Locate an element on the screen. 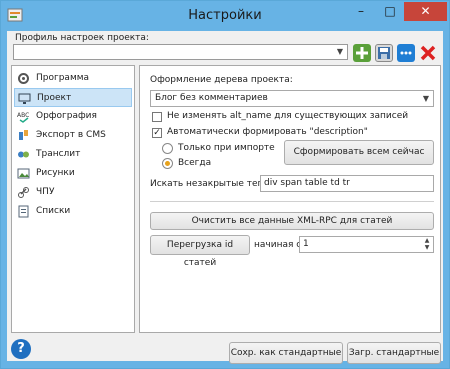 The height and width of the screenshot is (369, 450). reload-ids-button: Перегрузка id статей is located at coordinates (200, 251).